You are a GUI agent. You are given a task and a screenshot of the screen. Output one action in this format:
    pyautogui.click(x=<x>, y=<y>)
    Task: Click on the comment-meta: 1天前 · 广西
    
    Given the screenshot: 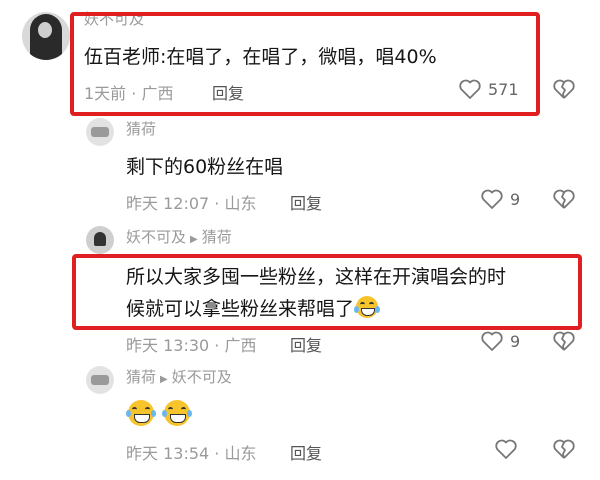 What is the action you would take?
    pyautogui.click(x=128, y=92)
    